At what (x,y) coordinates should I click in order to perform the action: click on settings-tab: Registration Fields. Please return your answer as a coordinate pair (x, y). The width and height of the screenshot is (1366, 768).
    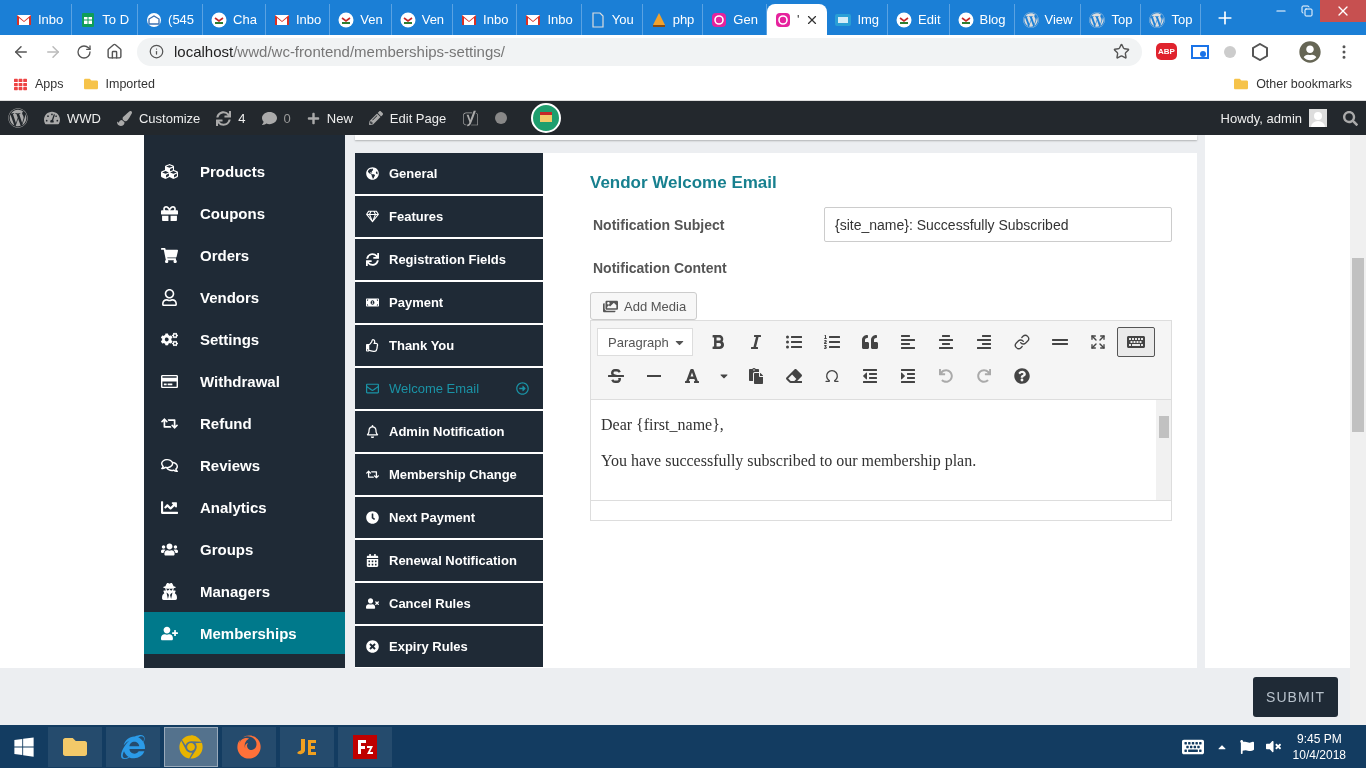
    Looking at the image, I should click on (449, 260).